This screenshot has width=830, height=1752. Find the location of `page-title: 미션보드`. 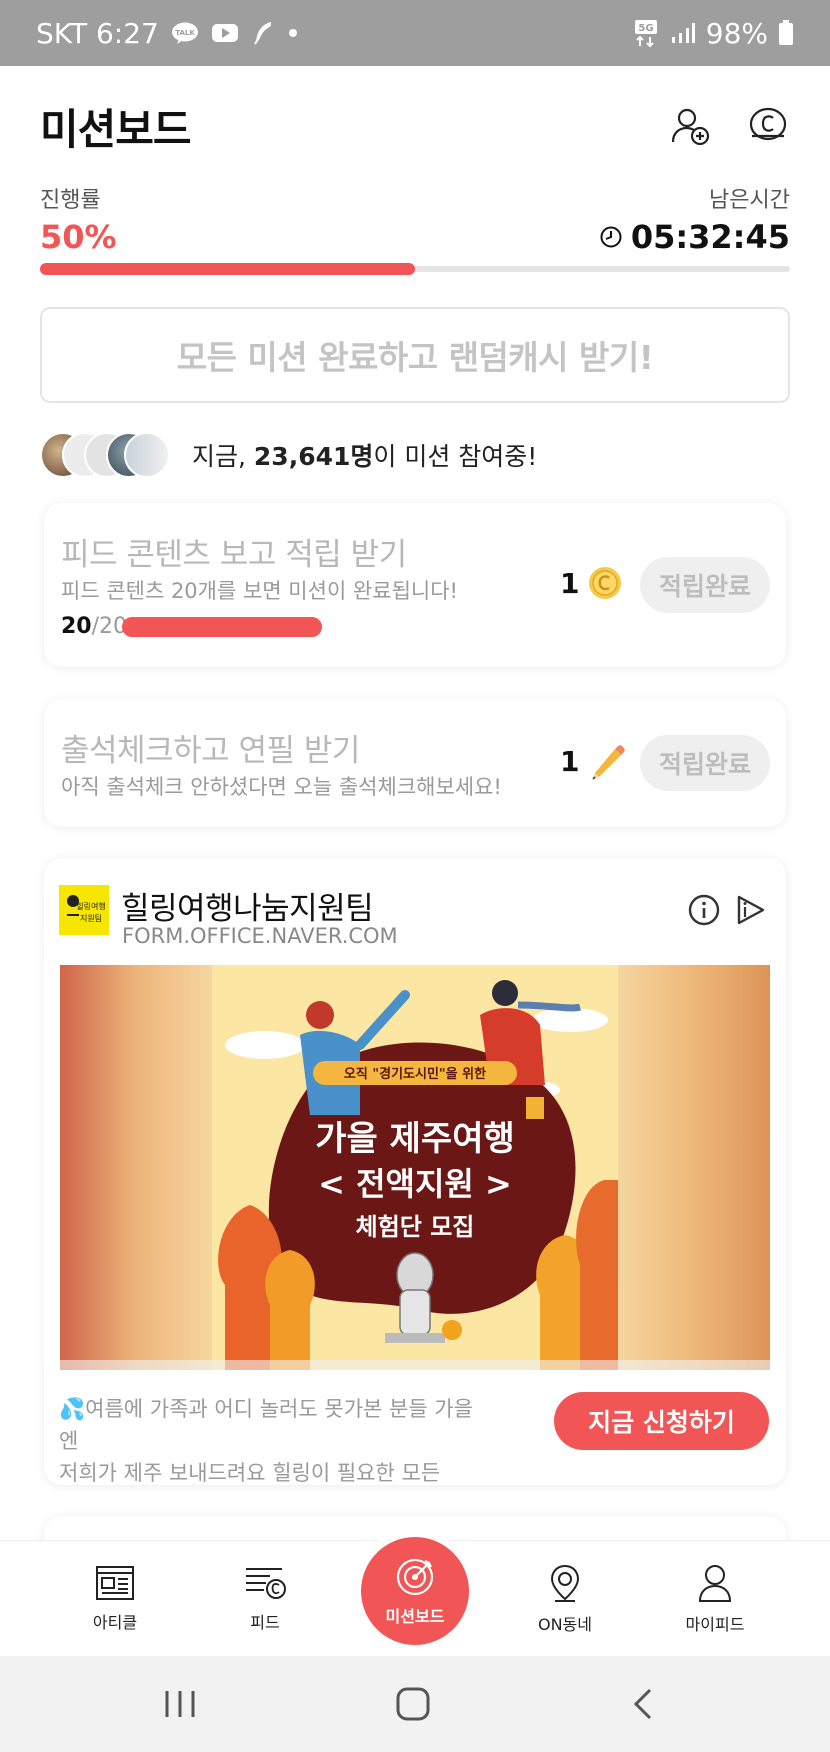

page-title: 미션보드 is located at coordinates (116, 129).